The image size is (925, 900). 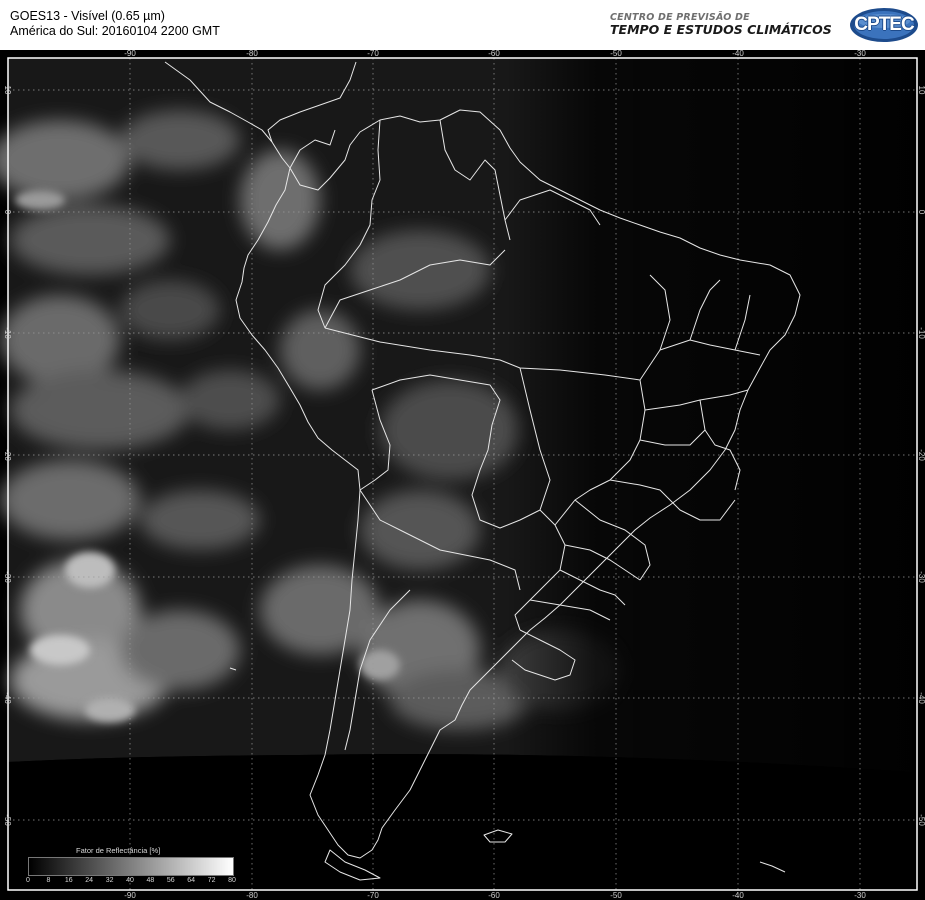 I want to click on legend-title: Fator de Reflectância [%], so click(x=118, y=850).